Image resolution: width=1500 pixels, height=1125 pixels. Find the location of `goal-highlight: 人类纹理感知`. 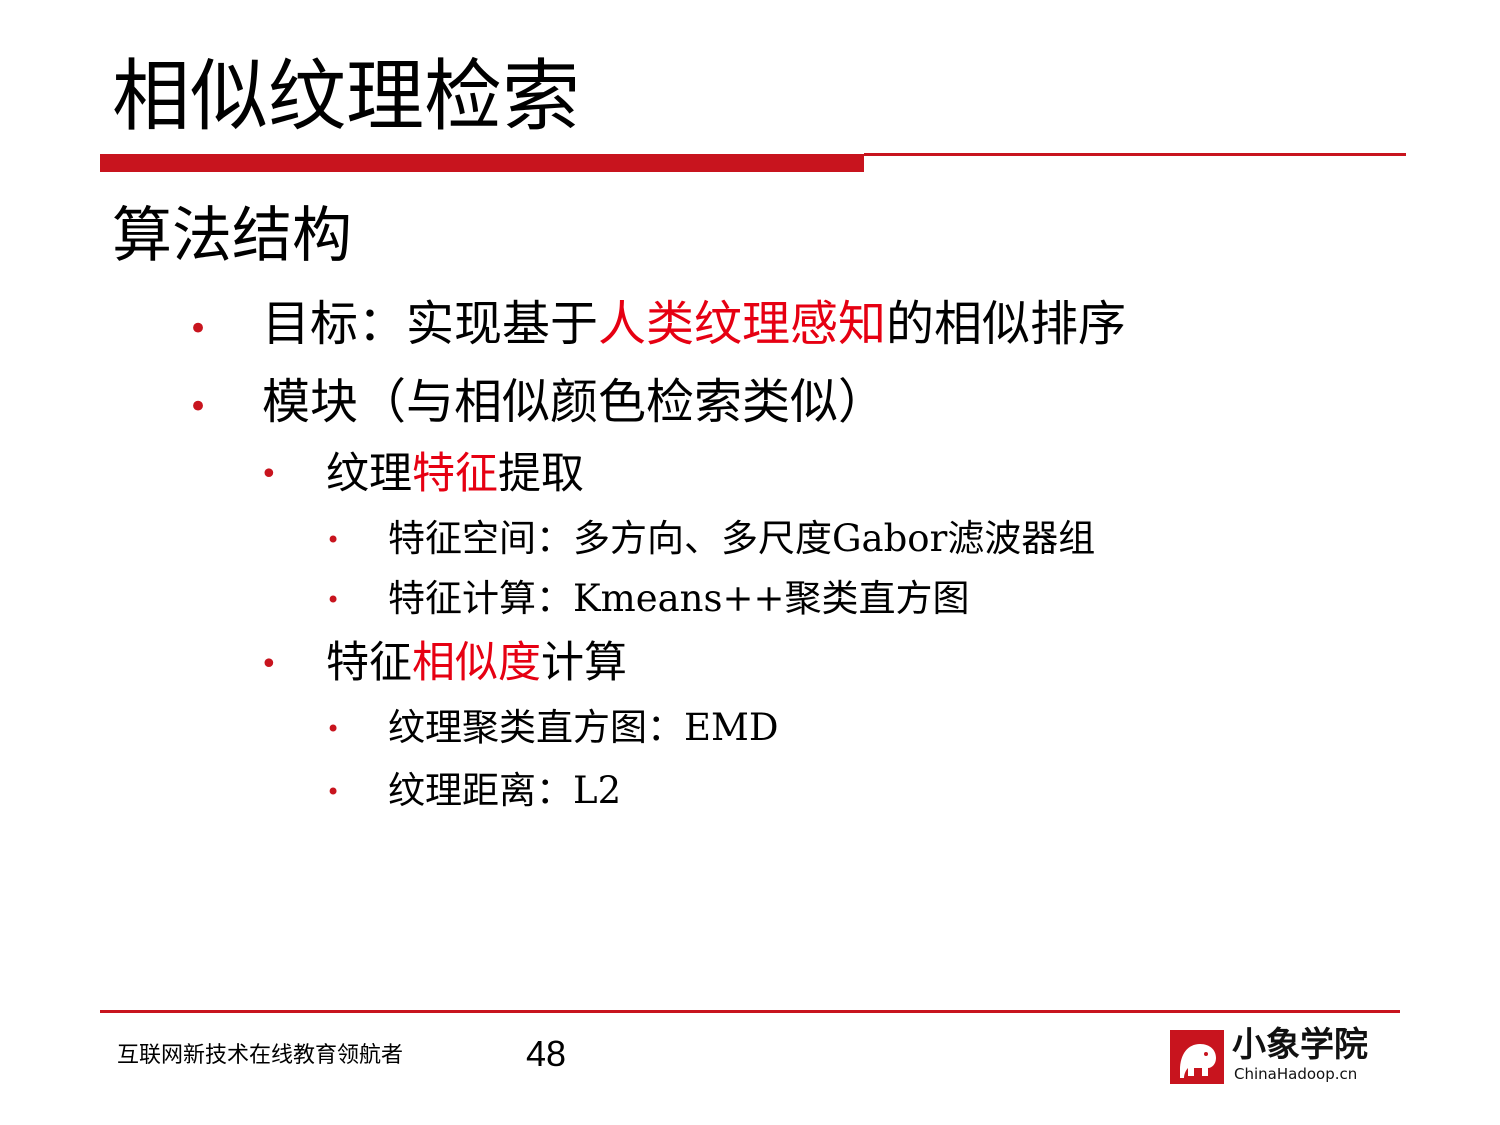

goal-highlight: 人类纹理感知 is located at coordinates (742, 324).